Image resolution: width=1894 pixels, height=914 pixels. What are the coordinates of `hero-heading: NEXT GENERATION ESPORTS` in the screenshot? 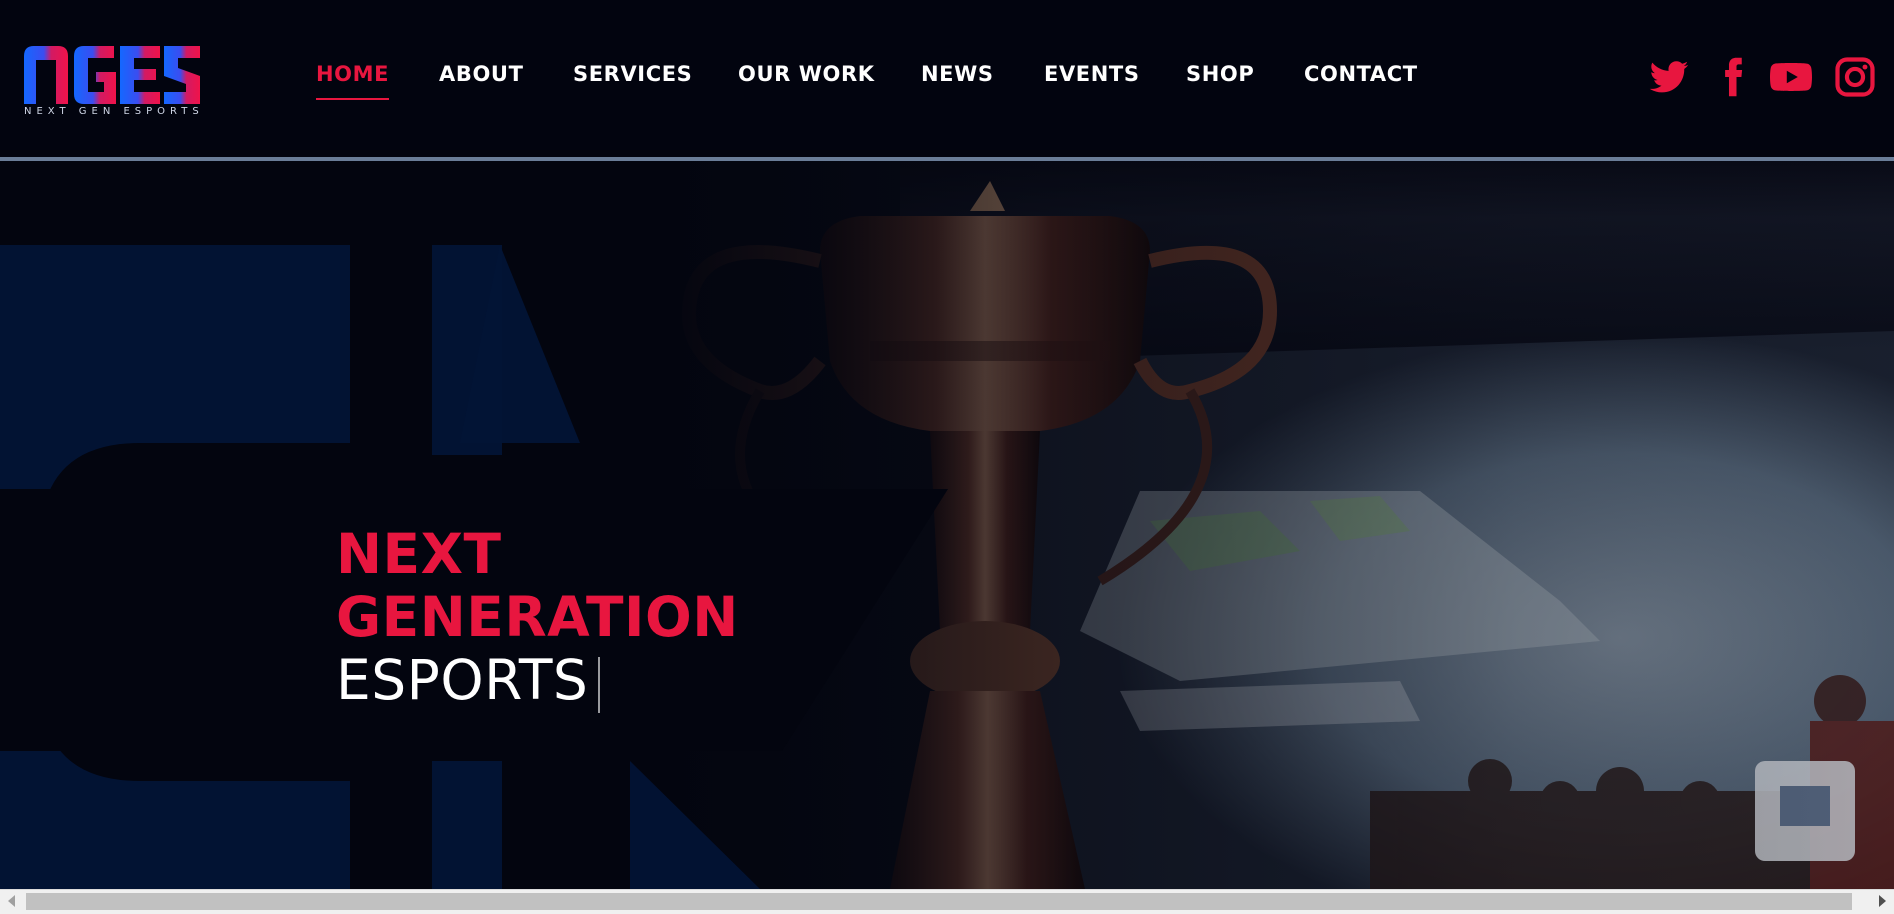 It's located at (537, 617).